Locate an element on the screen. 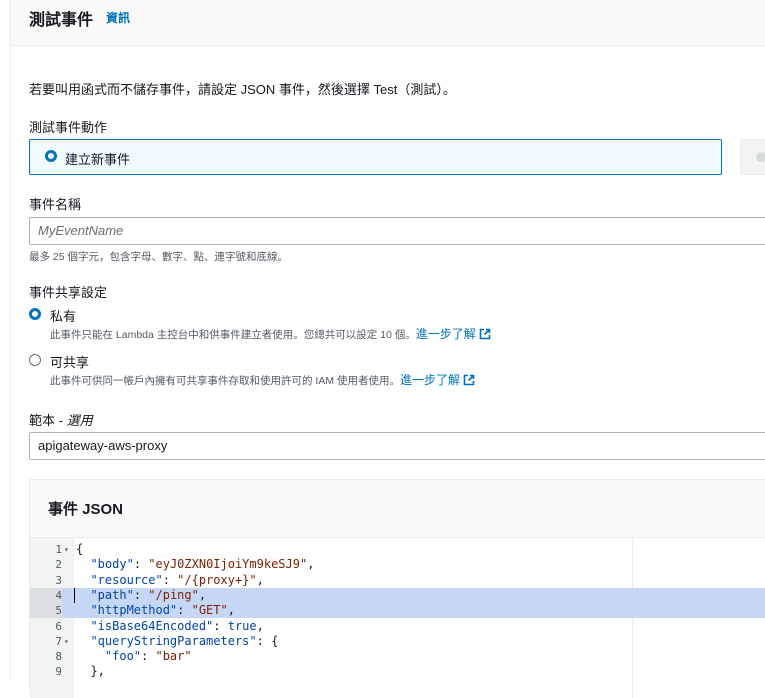 The width and height of the screenshot is (765, 698). event-action-label: 測試事件動作 is located at coordinates (68, 127).